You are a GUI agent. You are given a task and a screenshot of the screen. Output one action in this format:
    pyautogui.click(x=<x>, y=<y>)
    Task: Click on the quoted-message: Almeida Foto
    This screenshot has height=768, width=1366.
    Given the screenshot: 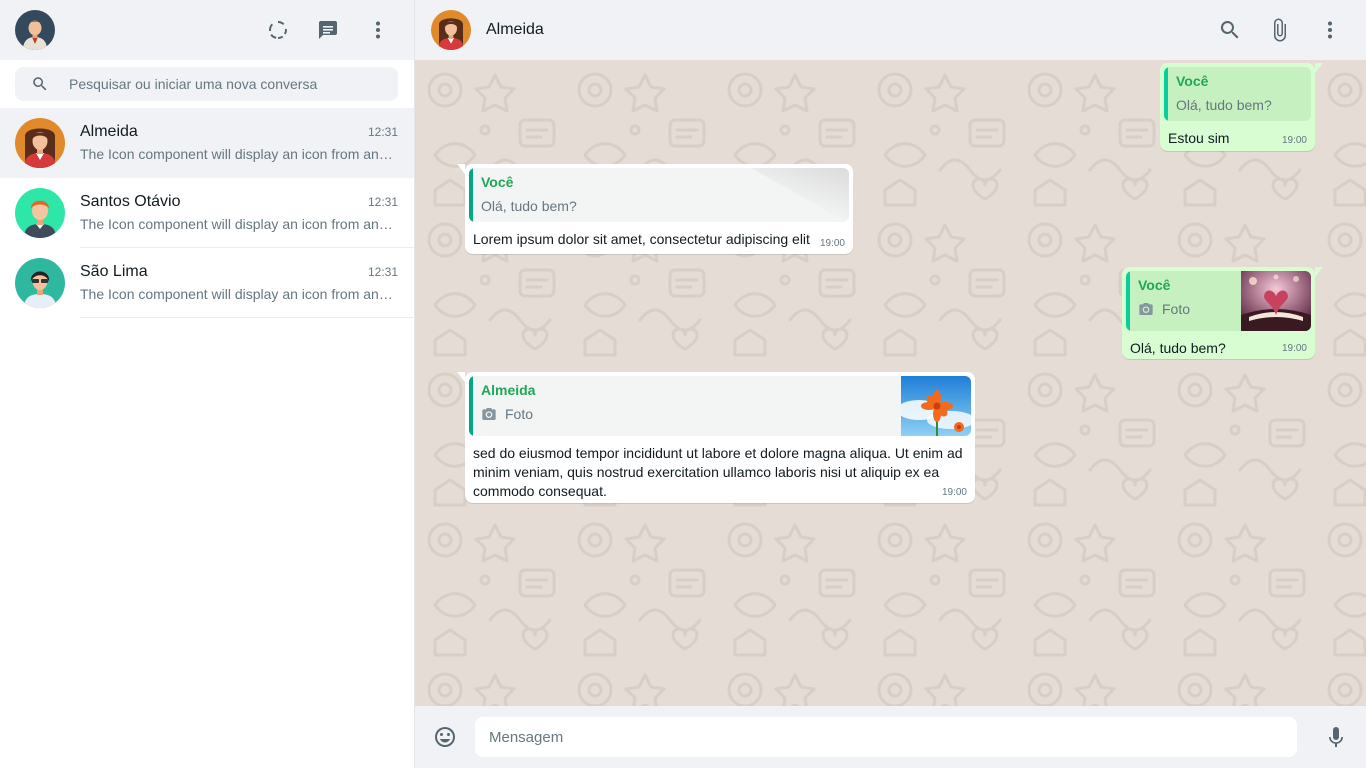 What is the action you would take?
    pyautogui.click(x=720, y=406)
    